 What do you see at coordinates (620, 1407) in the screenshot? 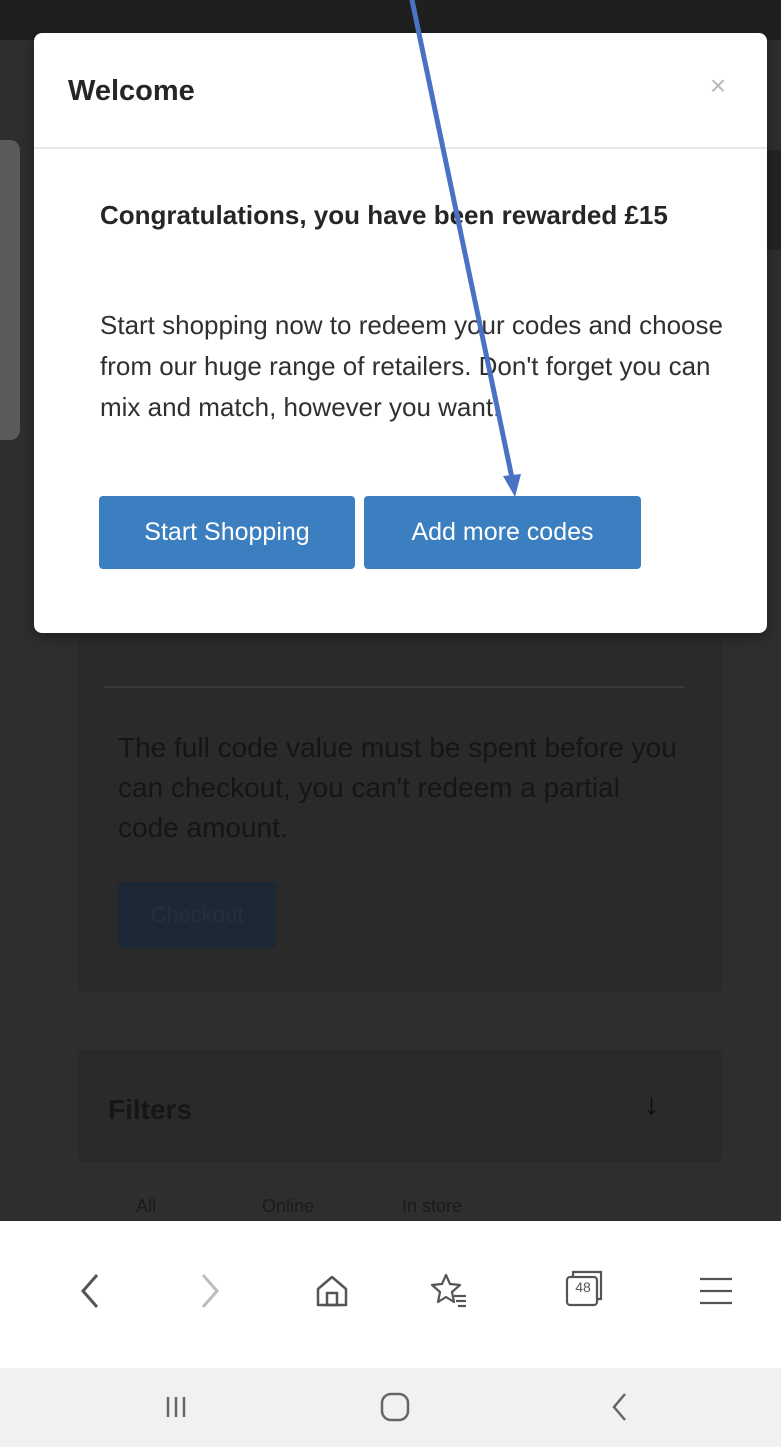
I see `system-back-icon` at bounding box center [620, 1407].